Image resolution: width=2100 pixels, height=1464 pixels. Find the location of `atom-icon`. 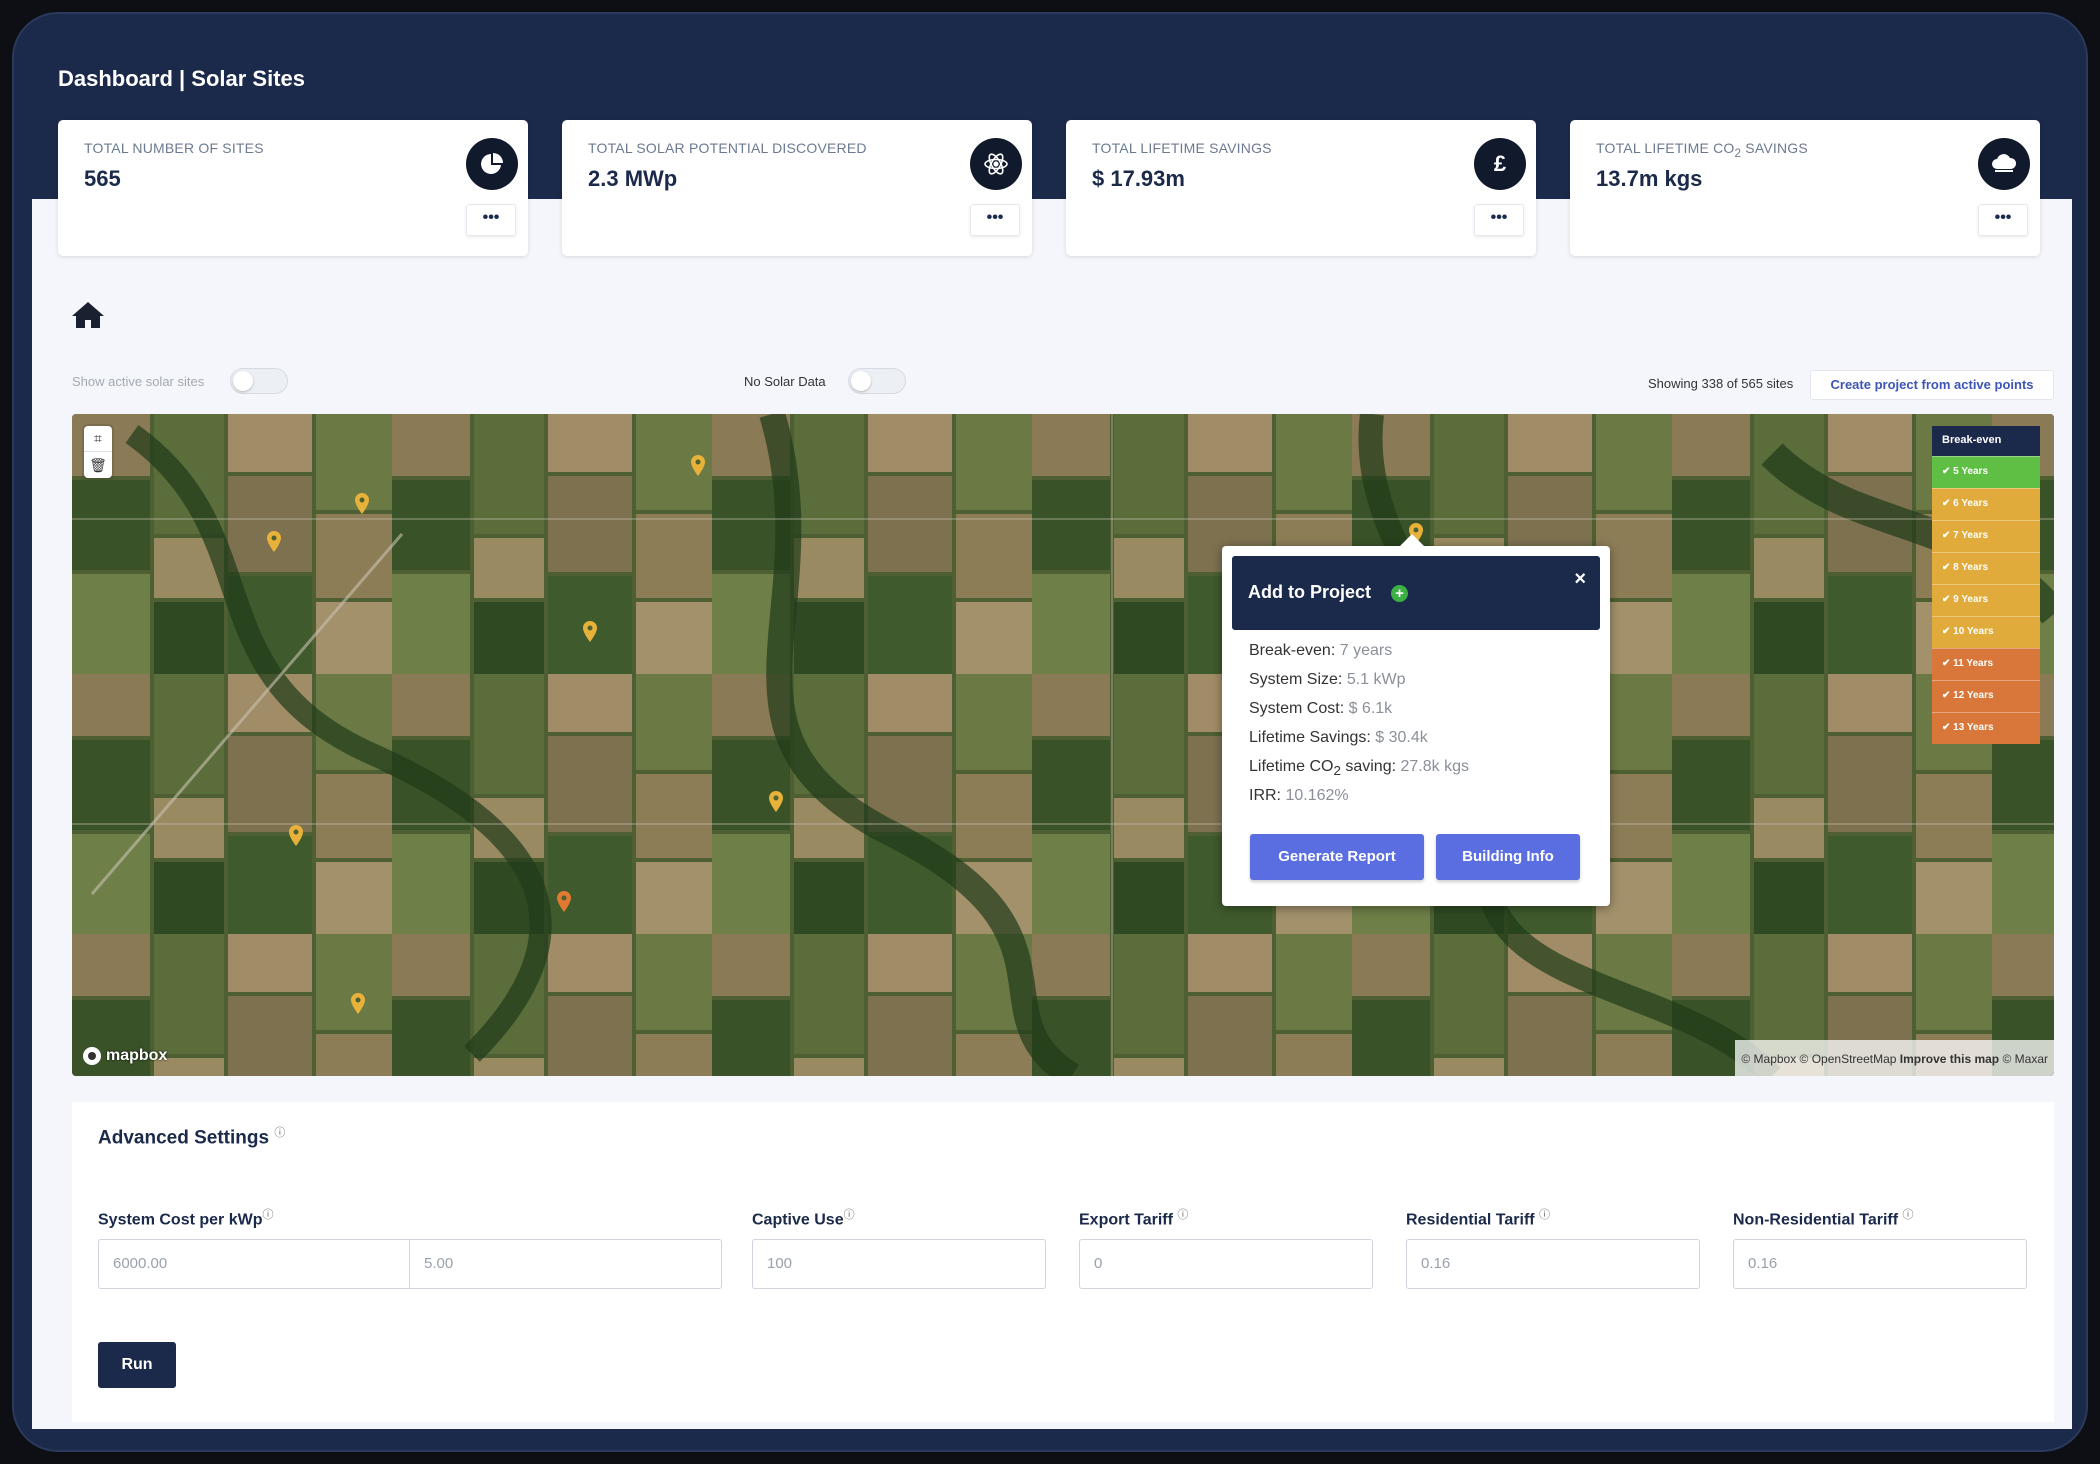

atom-icon is located at coordinates (996, 164).